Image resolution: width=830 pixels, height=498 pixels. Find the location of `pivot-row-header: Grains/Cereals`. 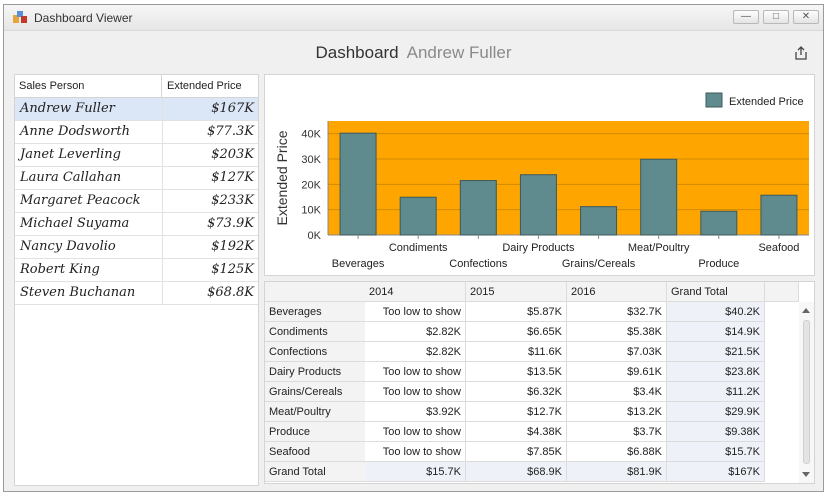

pivot-row-header: Grains/Cereals is located at coordinates (315, 392).